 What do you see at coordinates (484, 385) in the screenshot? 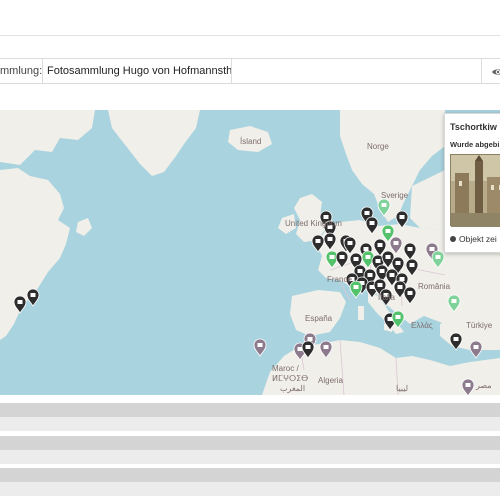
I see `label-egypt: مصر` at bounding box center [484, 385].